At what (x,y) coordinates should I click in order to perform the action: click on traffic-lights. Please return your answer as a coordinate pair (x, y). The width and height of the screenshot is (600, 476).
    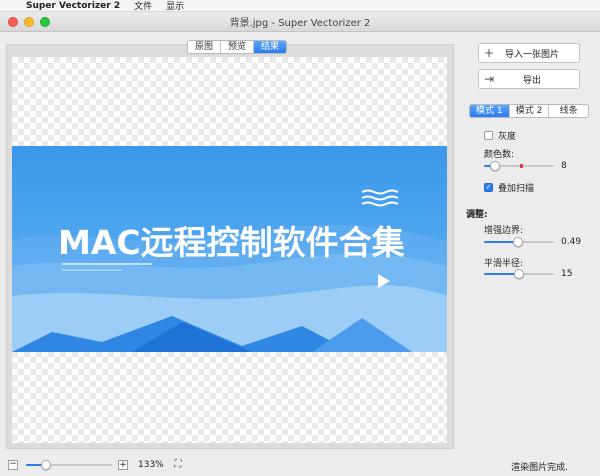
    Looking at the image, I should click on (29, 22).